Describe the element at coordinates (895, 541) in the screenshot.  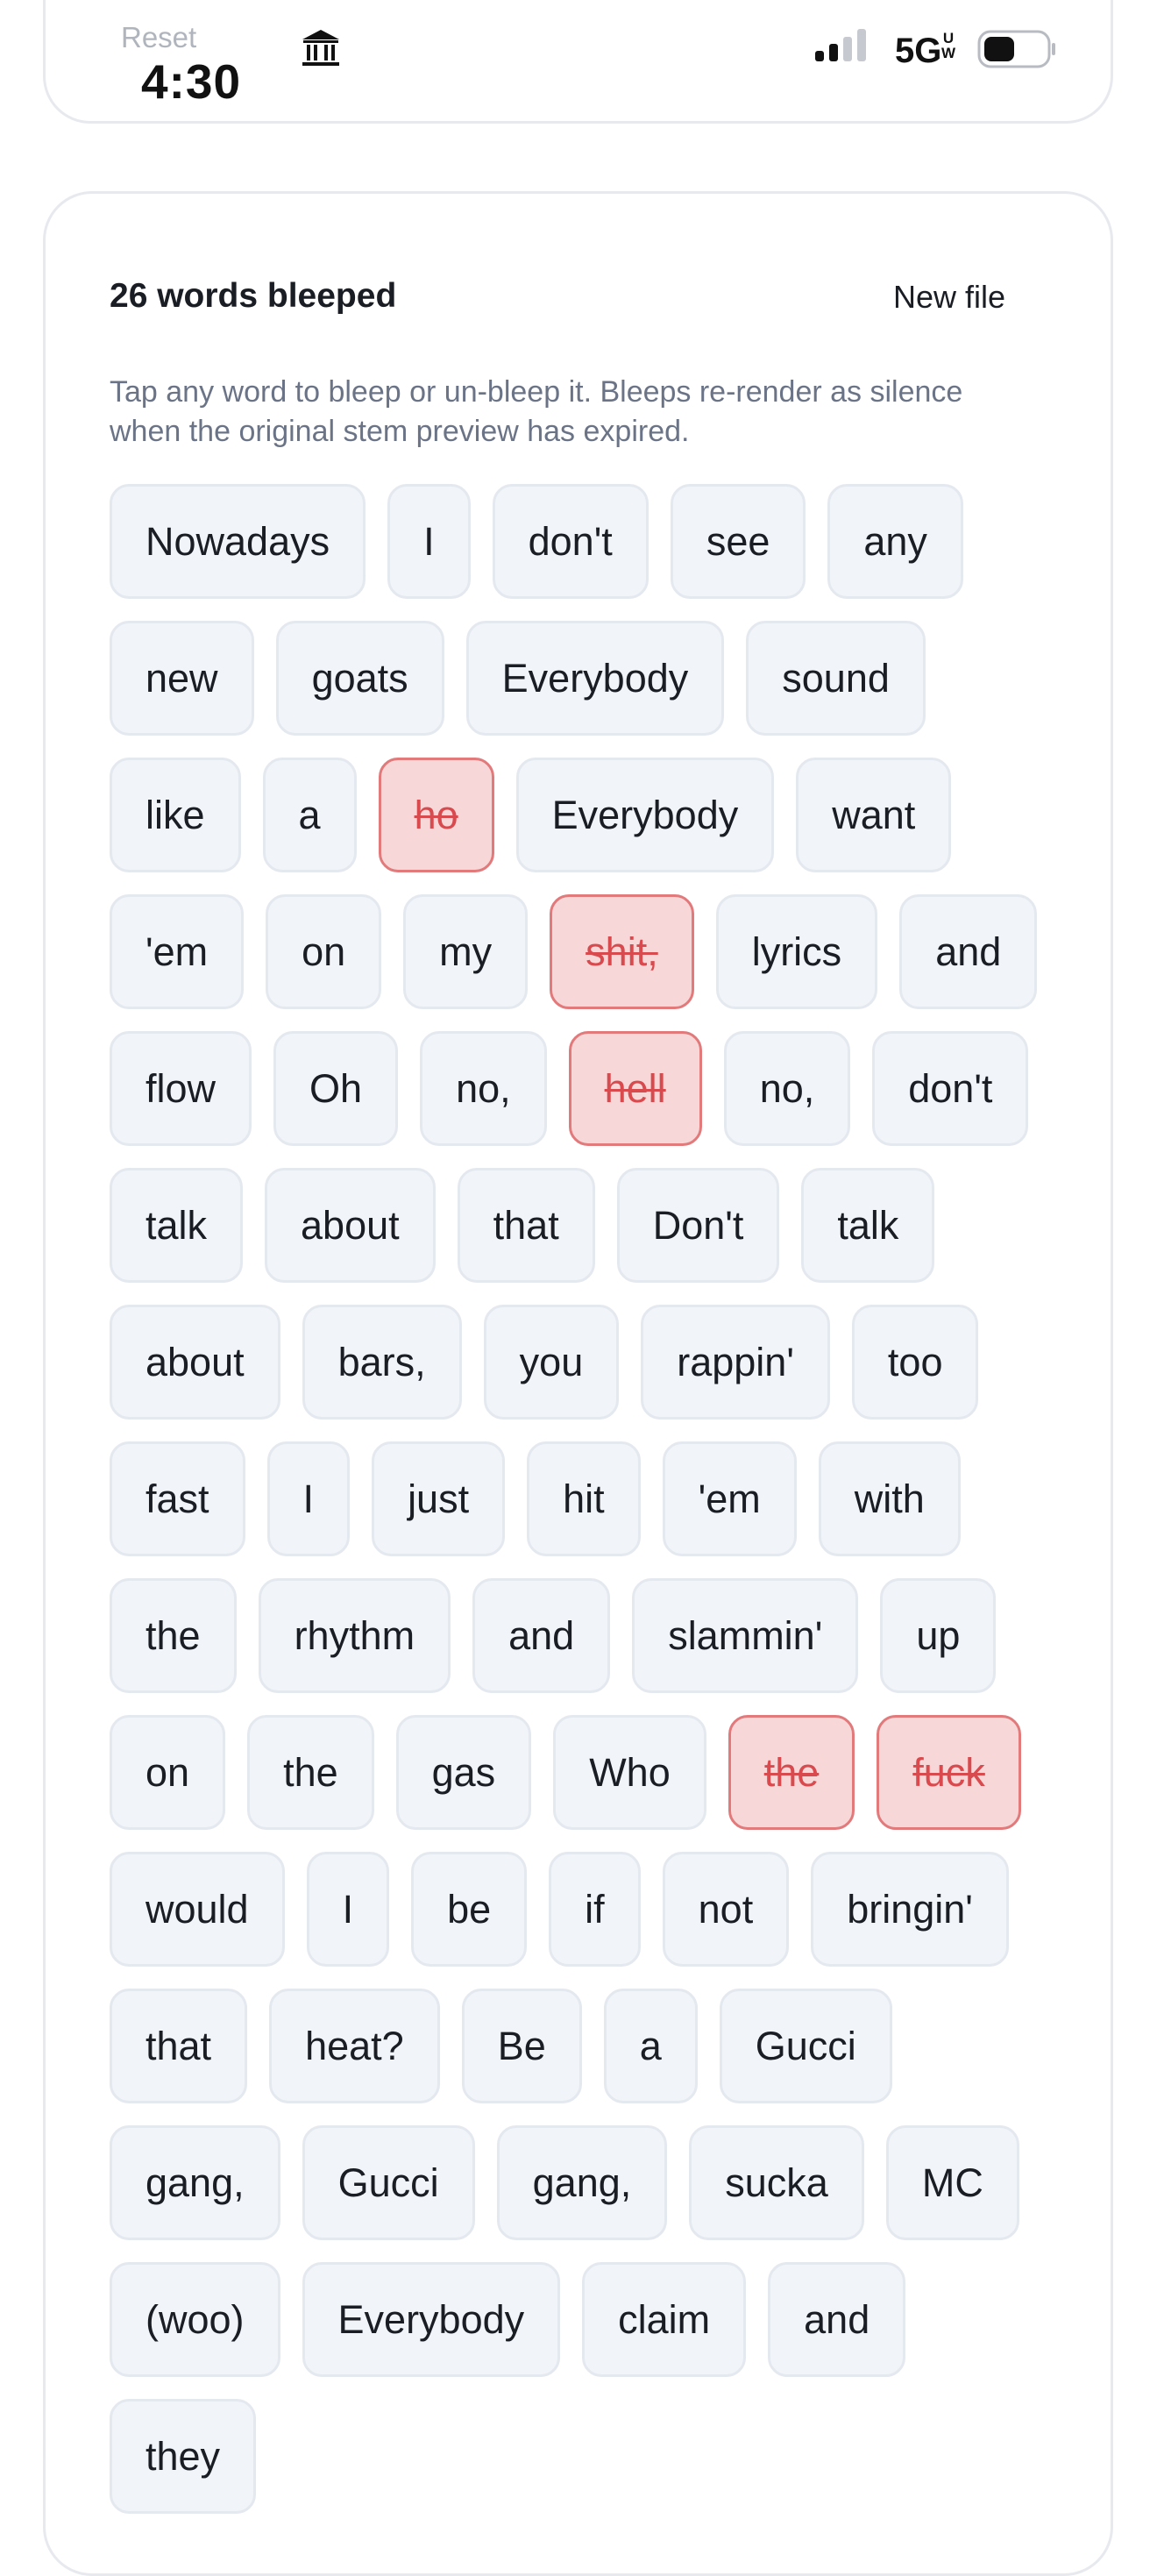
I see `word-chip: any` at that location.